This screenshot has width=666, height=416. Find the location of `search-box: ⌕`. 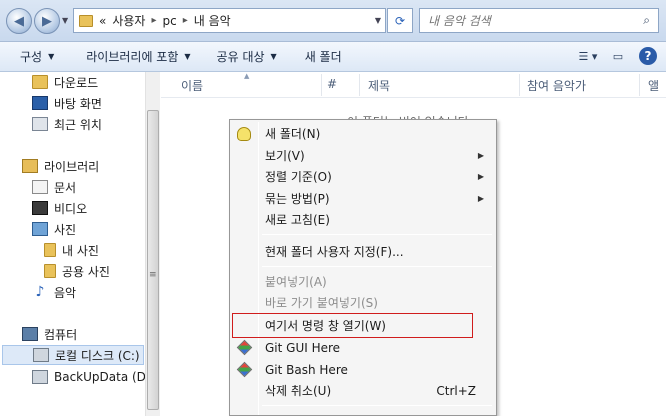

search-box: ⌕ is located at coordinates (539, 20).